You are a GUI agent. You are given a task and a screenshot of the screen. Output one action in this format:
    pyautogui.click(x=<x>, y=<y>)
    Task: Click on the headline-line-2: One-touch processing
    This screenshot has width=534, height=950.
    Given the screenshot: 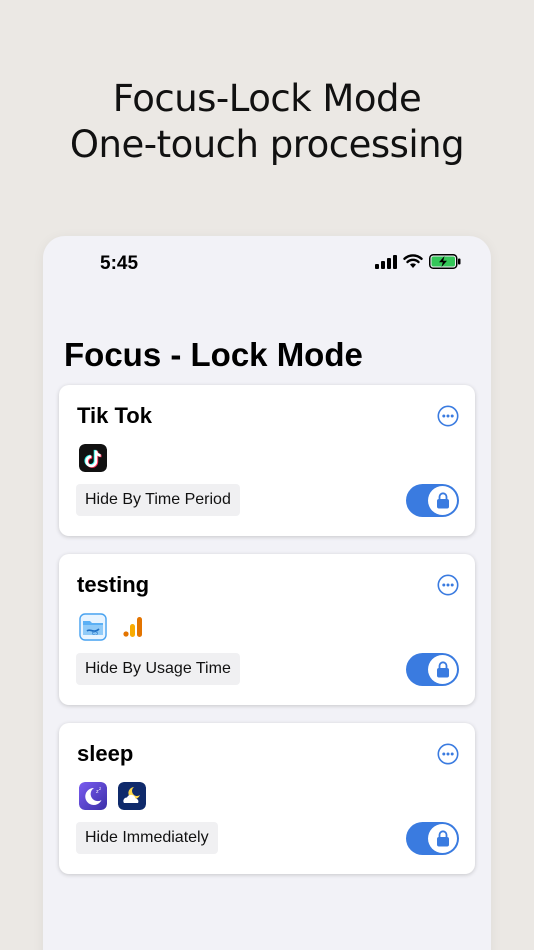 What is the action you would take?
    pyautogui.click(x=267, y=144)
    